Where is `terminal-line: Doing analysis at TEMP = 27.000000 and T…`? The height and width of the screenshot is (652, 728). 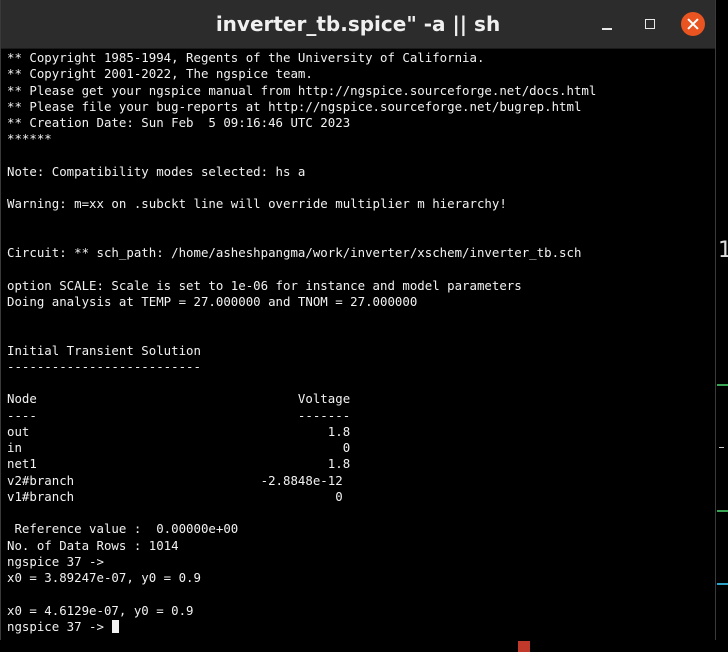
terminal-line: Doing analysis at TEMP = 27.000000 and T… is located at coordinates (212, 301).